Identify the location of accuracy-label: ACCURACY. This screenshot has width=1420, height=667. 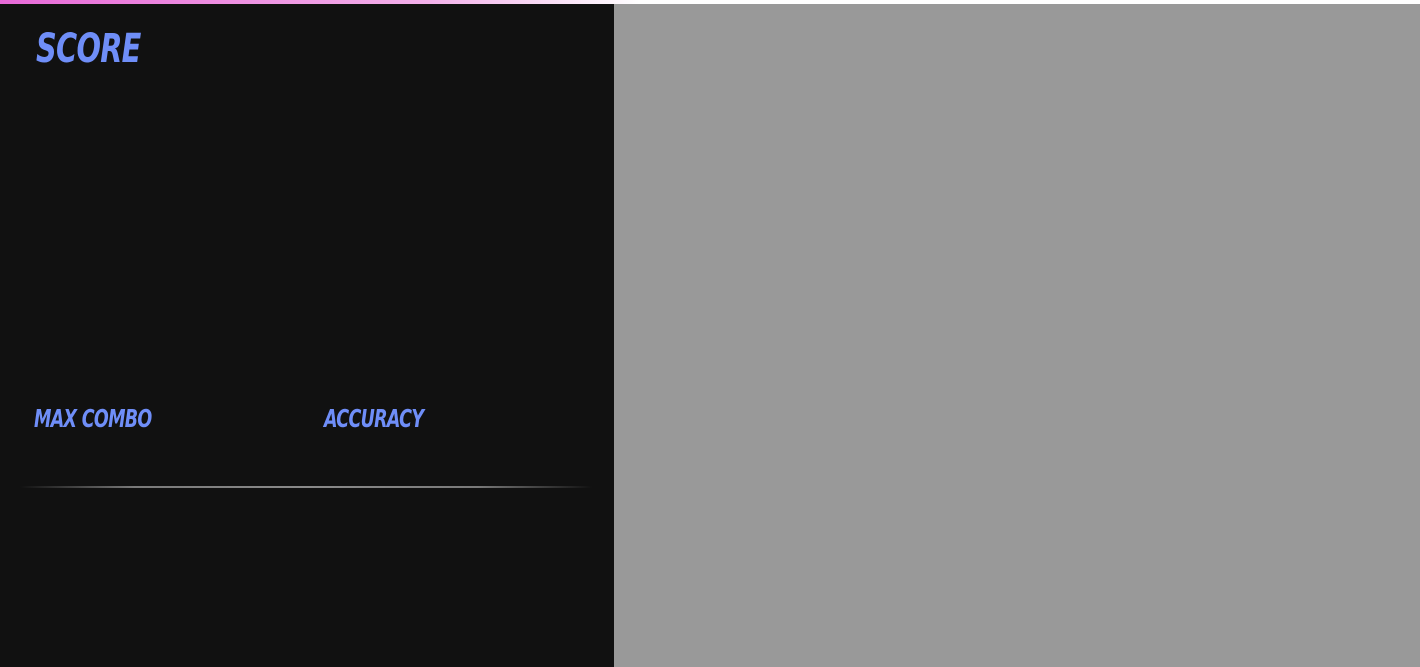
(374, 418).